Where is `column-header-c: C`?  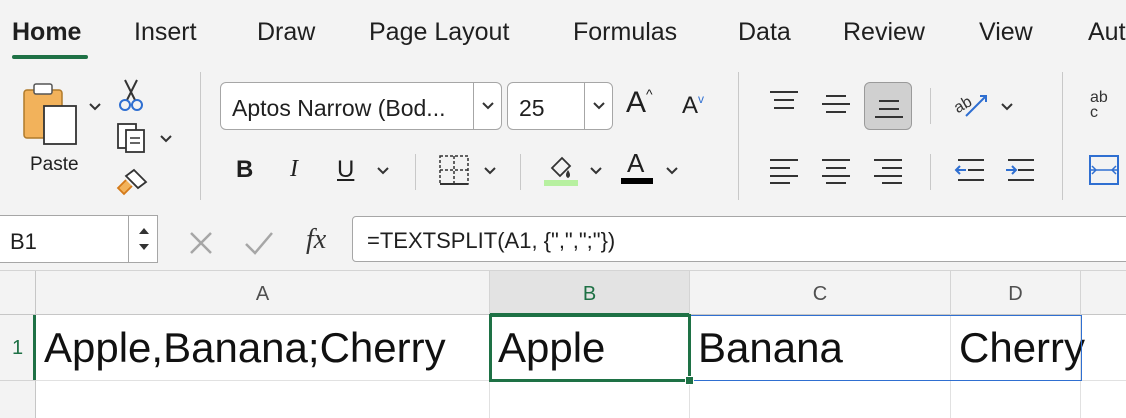 column-header-c: C is located at coordinates (820, 293).